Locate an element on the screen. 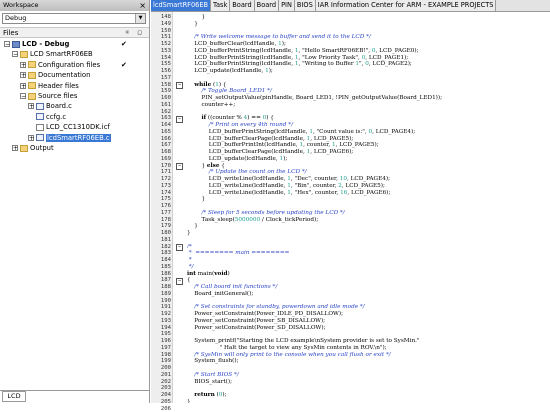  tree-item: − LCD SmartRF06EB is located at coordinates (52, 54).